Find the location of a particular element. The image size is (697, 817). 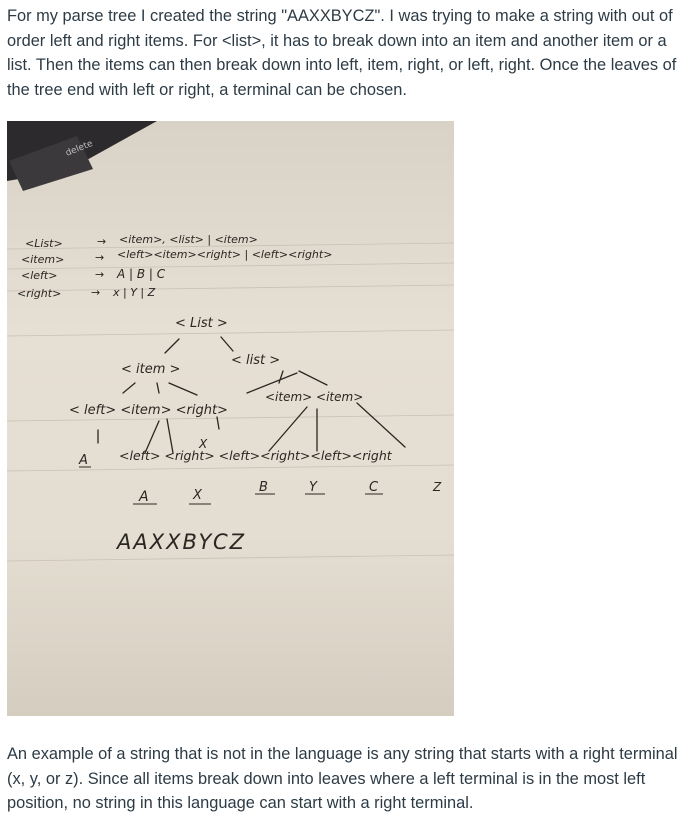

rule4-rhs: x | Y | Z is located at coordinates (134, 292).